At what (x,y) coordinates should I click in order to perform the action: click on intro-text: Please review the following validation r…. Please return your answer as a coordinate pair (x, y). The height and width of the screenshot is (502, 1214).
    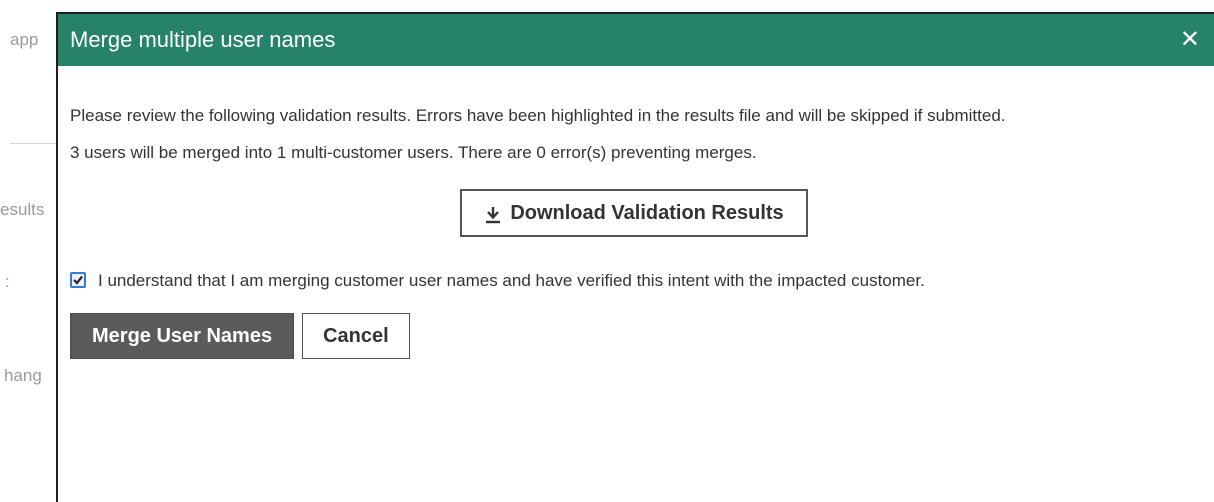
    Looking at the image, I should click on (538, 115).